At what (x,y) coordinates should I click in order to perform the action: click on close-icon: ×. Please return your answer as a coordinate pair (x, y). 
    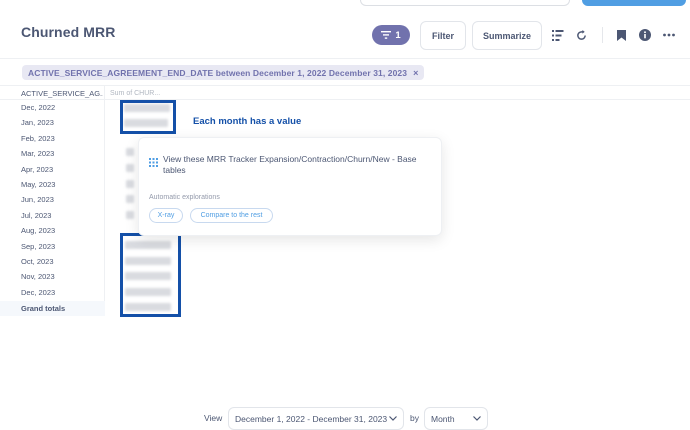
    Looking at the image, I should click on (415, 73).